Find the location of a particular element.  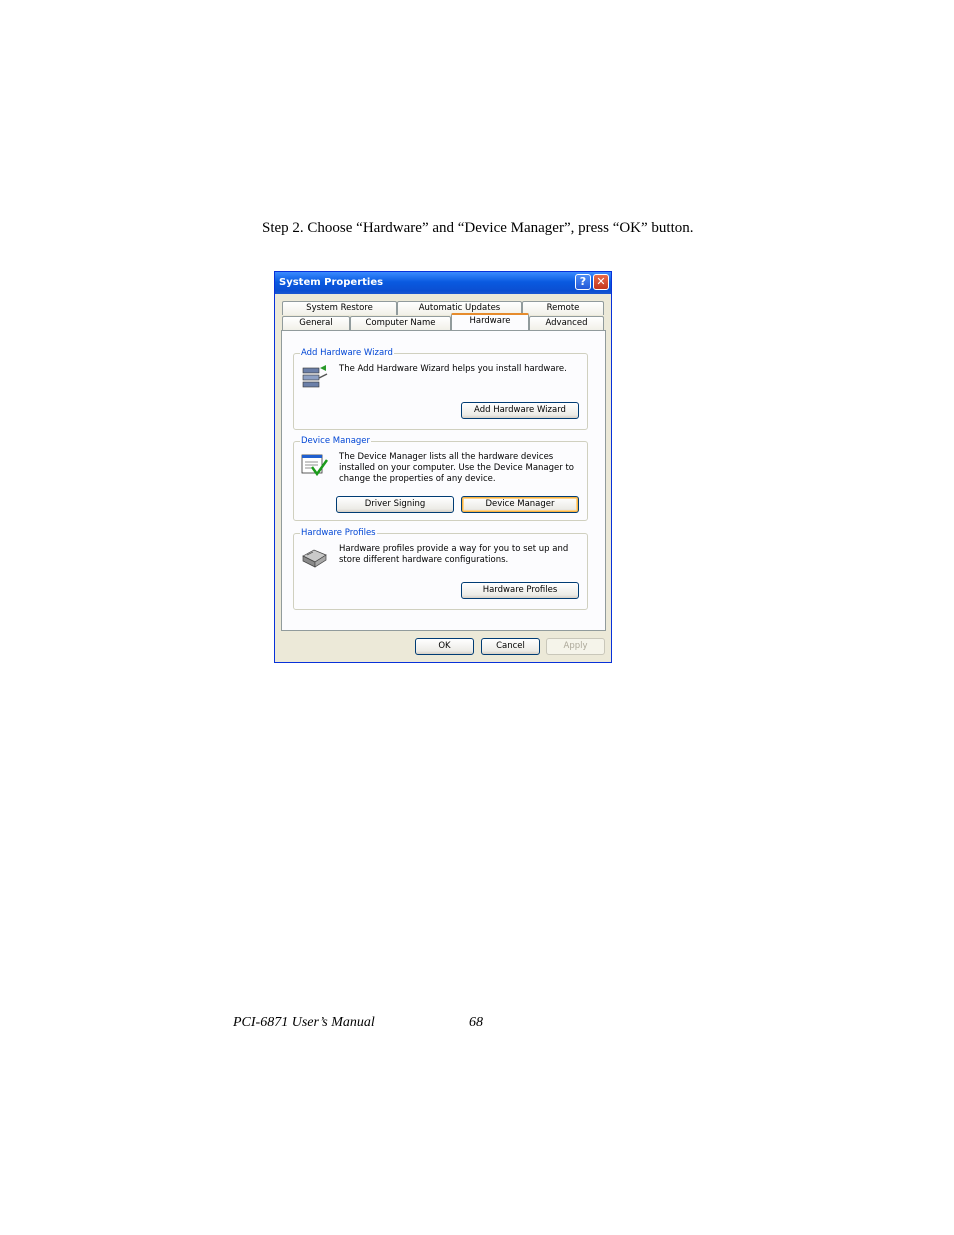

manual-title: PCI-6871 User’s Manual is located at coordinates (304, 1022).